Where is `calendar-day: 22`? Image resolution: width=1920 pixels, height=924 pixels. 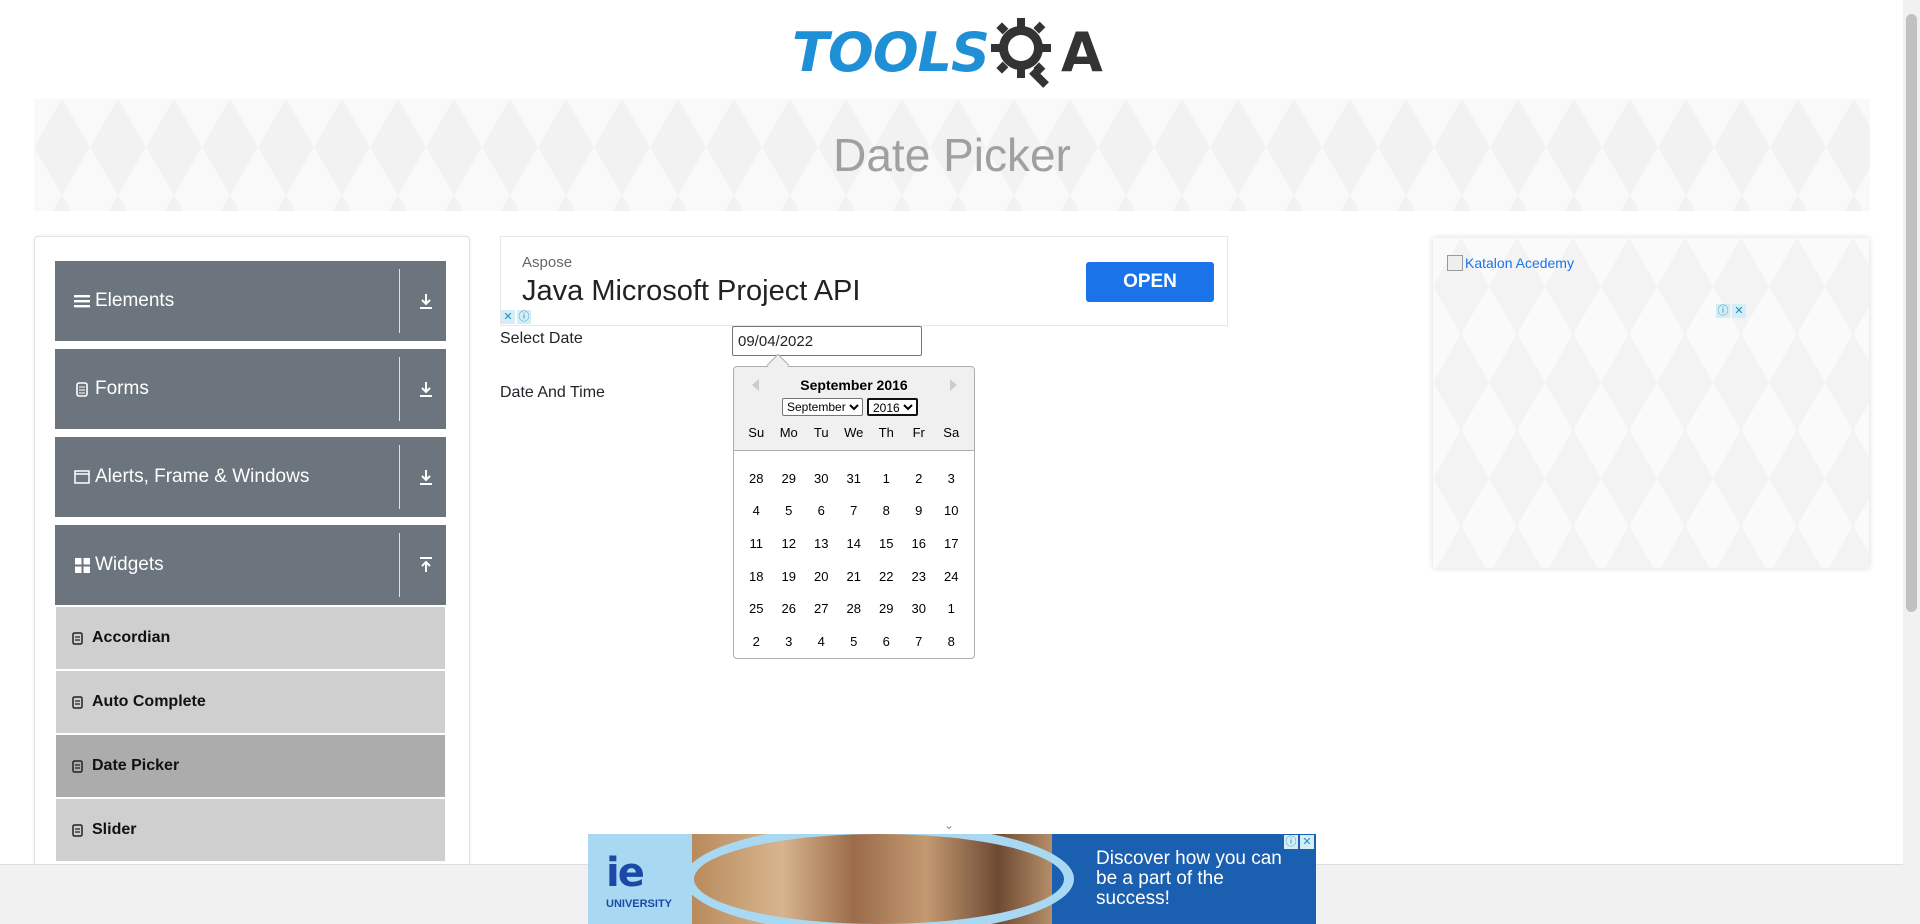
calendar-day: 22 is located at coordinates (886, 576).